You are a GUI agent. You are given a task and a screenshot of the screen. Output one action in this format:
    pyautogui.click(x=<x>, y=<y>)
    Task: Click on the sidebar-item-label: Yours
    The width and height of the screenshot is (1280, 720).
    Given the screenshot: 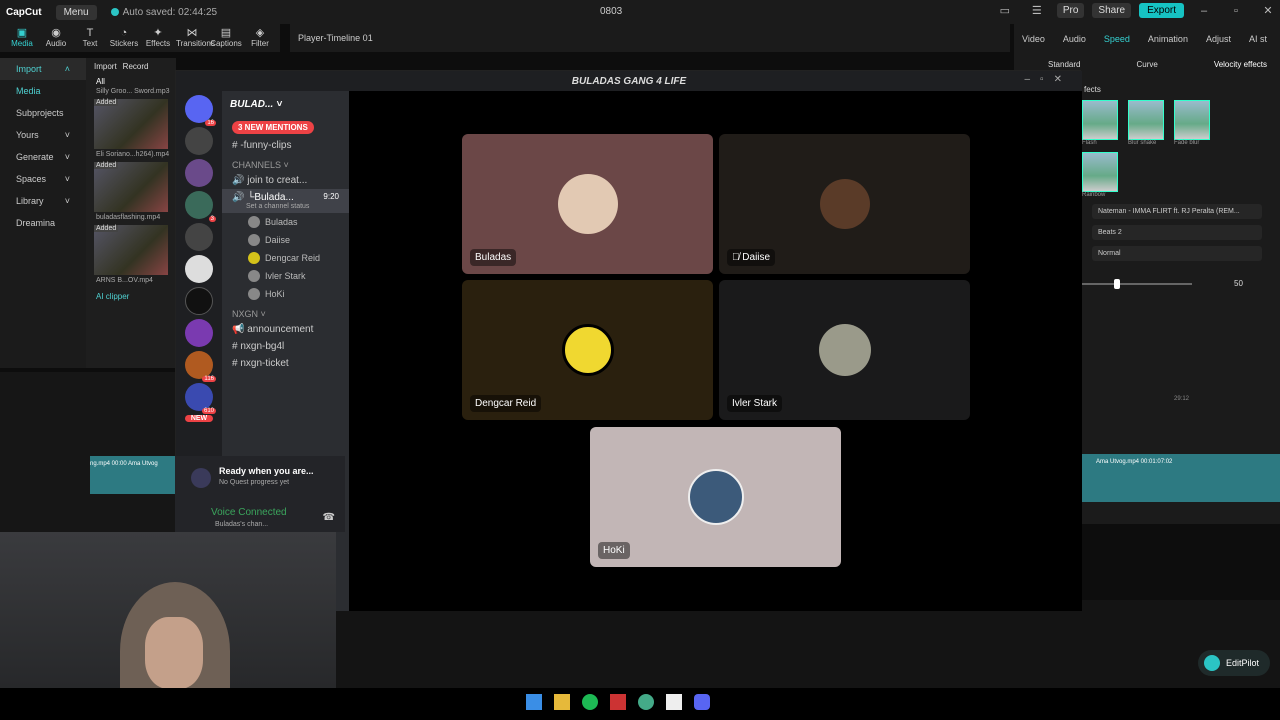 What is the action you would take?
    pyautogui.click(x=27, y=135)
    